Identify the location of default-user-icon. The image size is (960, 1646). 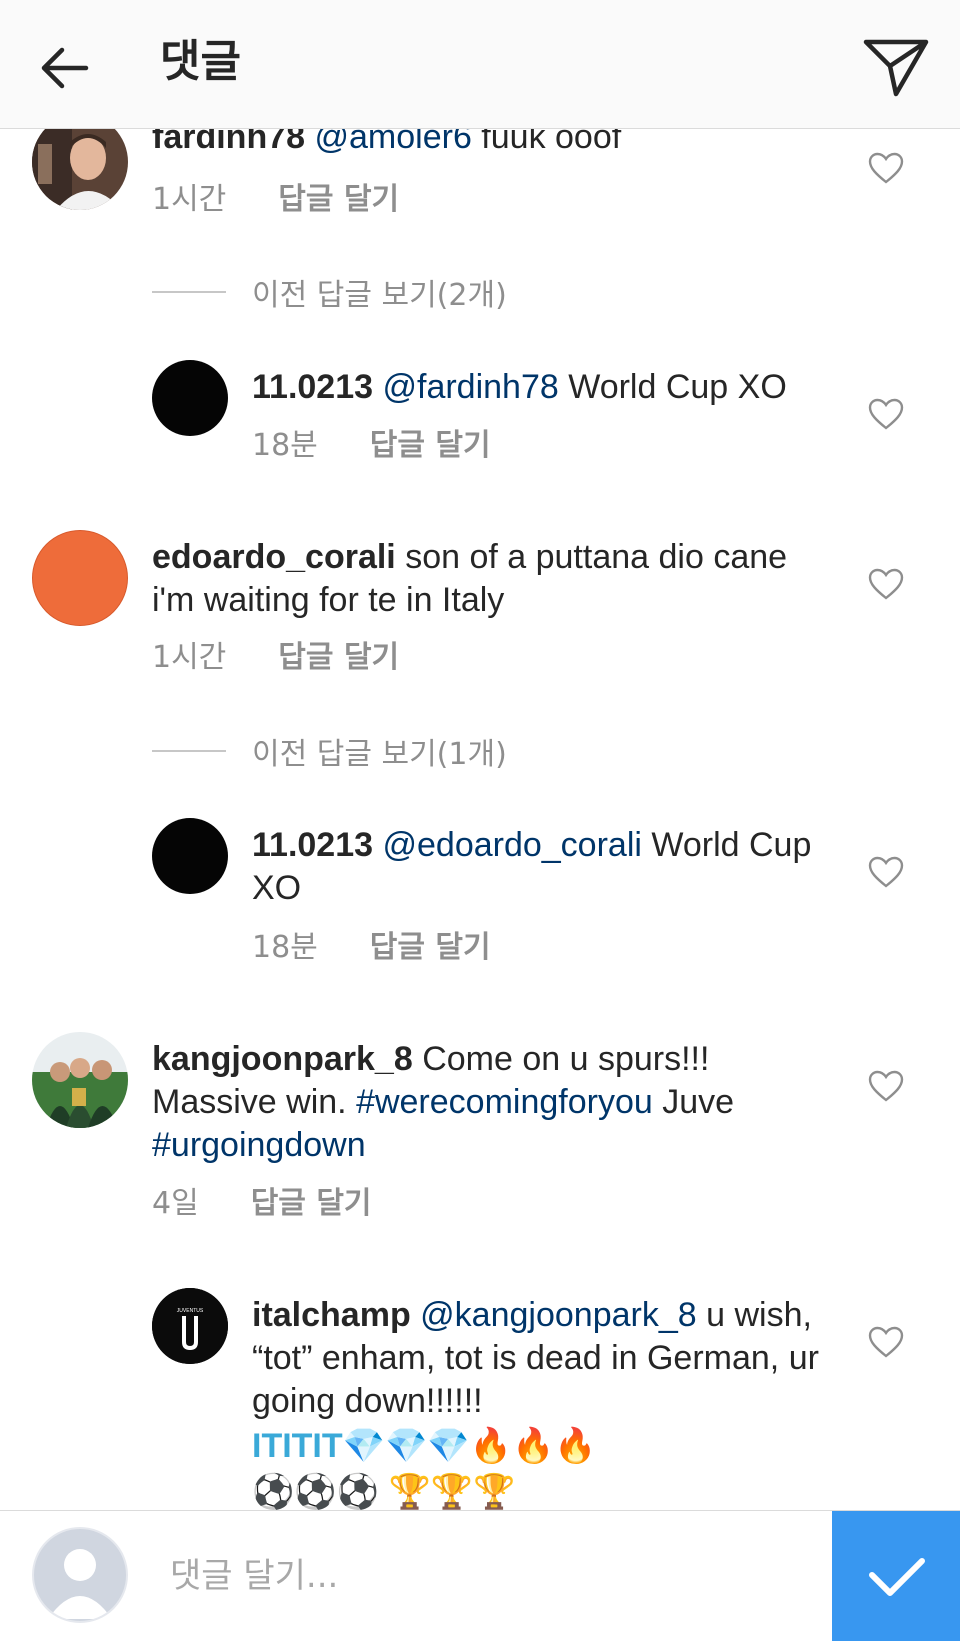
(80, 1584).